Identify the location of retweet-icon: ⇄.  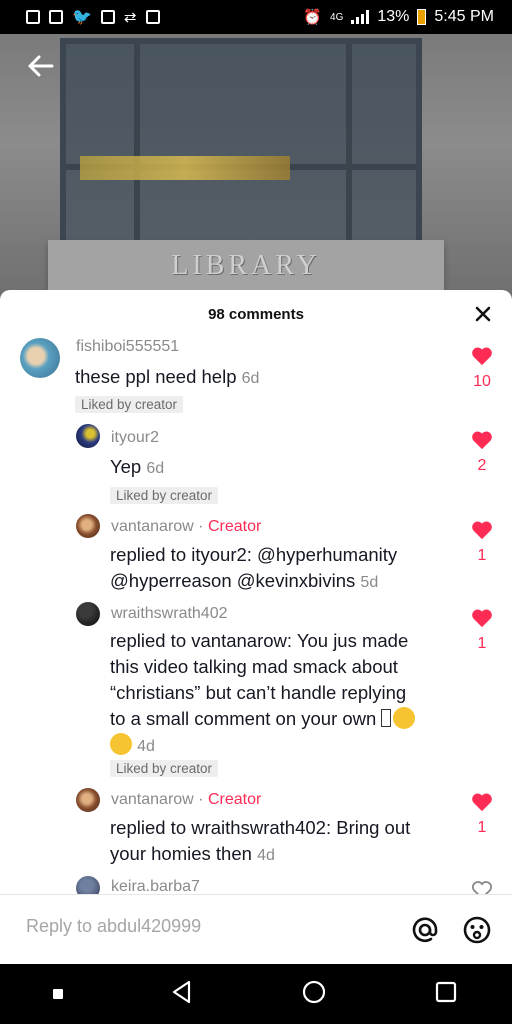
(130, 17).